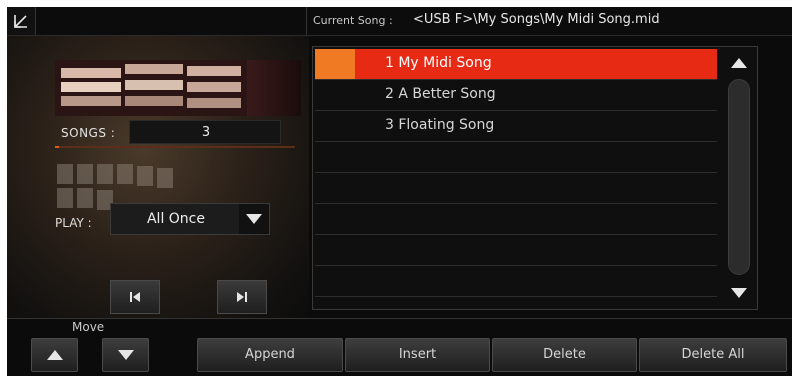 This screenshot has height=376, width=792. I want to click on play-mode-select: All Once, so click(190, 219).